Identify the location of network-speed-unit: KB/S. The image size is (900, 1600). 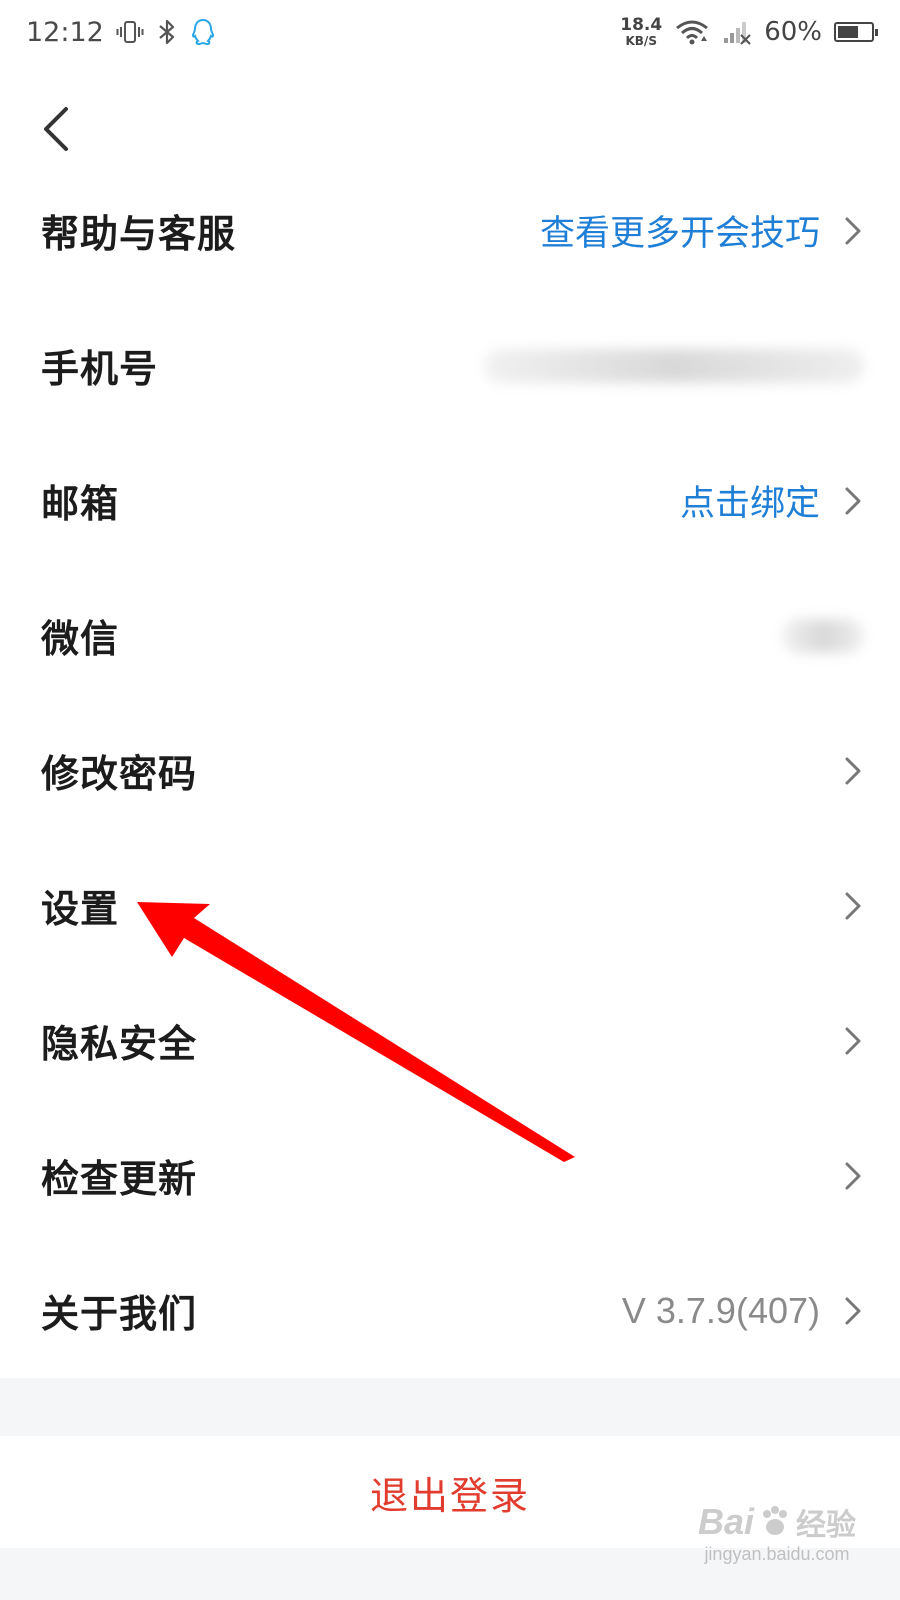
(641, 41).